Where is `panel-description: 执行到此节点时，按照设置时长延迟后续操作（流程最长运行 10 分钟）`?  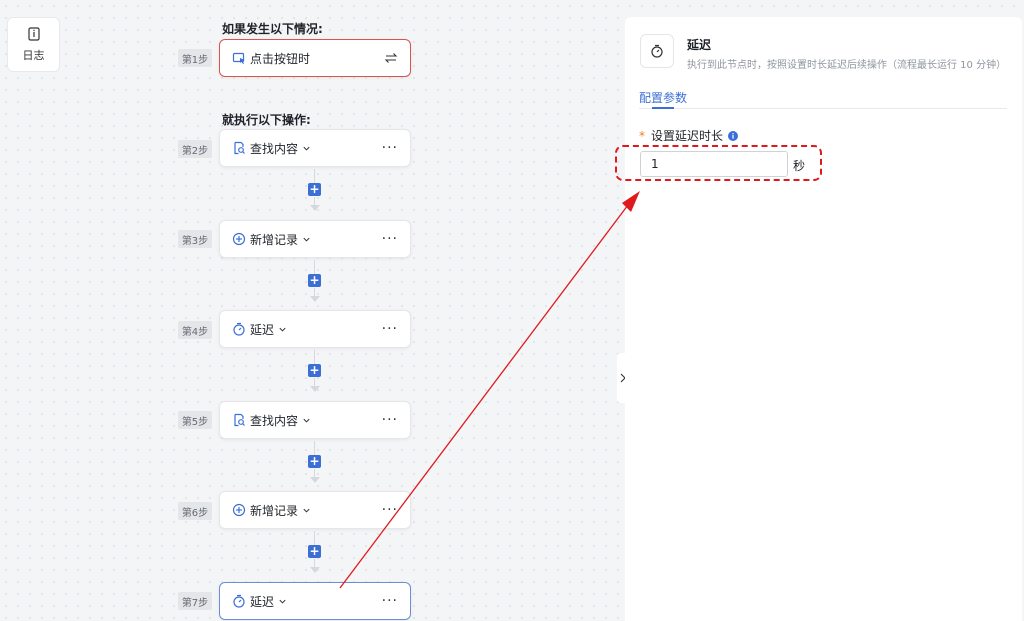 panel-description: 执行到此节点时，按照设置时长延迟后续操作（流程最长运行 10 分钟） is located at coordinates (847, 65).